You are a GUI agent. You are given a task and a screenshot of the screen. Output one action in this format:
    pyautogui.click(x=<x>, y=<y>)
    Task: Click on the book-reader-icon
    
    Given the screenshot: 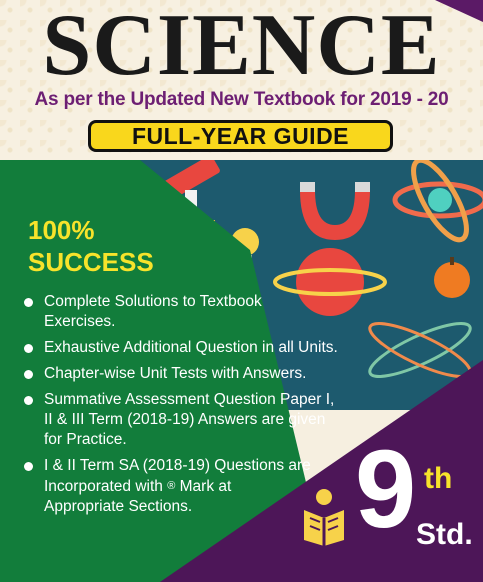 What is the action you would take?
    pyautogui.click(x=324, y=517)
    